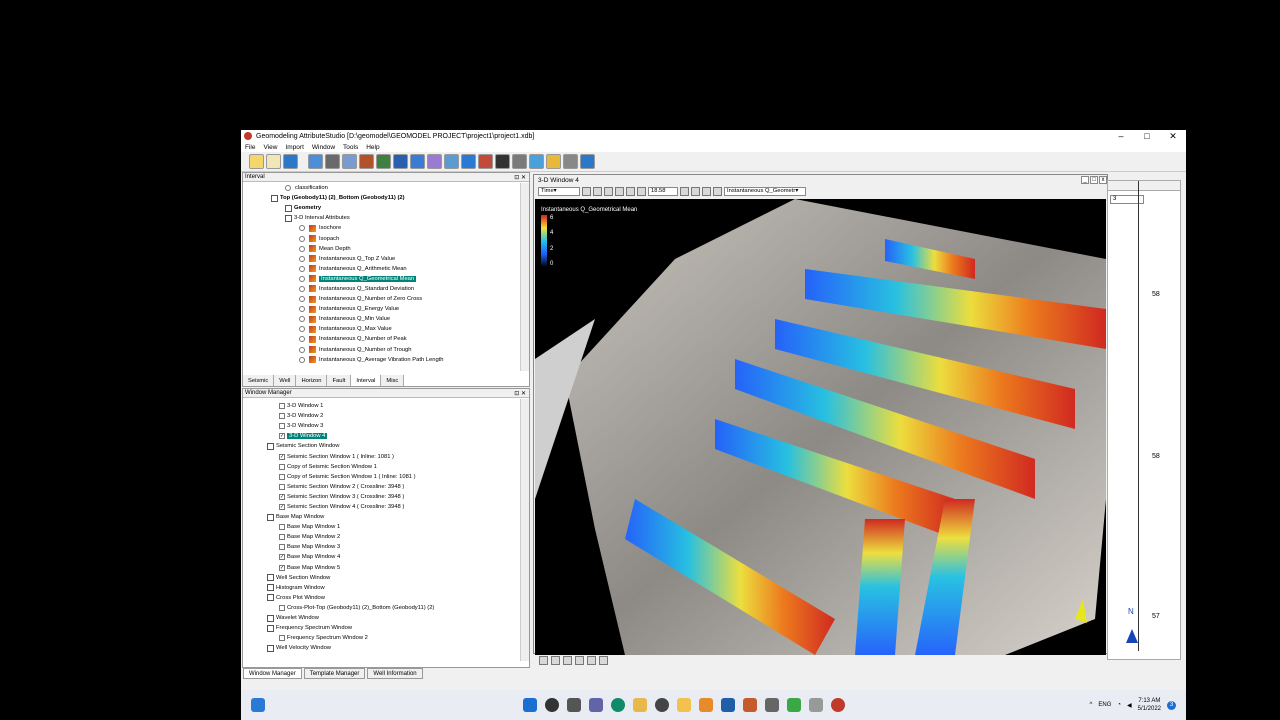 Image resolution: width=1280 pixels, height=720 pixels. Describe the element at coordinates (381, 436) in the screenshot. I see `window-manager-item: ✓ 3-D Window 4` at that location.